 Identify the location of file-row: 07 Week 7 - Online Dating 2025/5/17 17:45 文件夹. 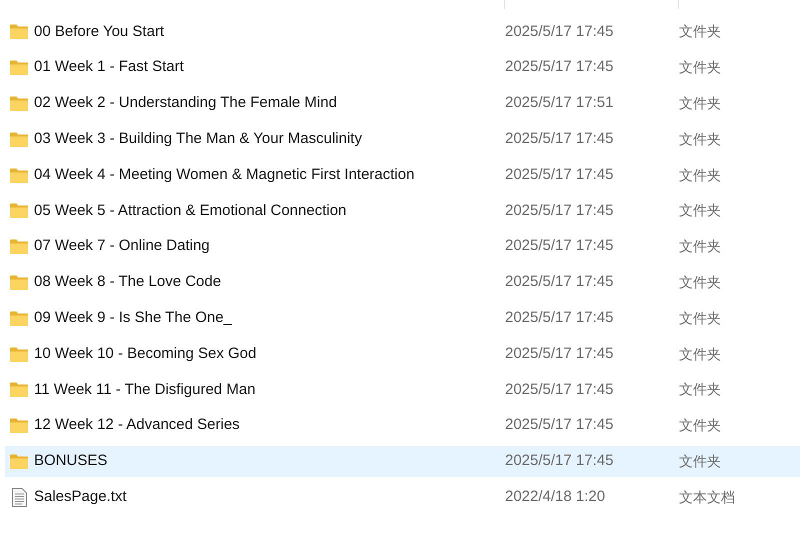
(402, 246).